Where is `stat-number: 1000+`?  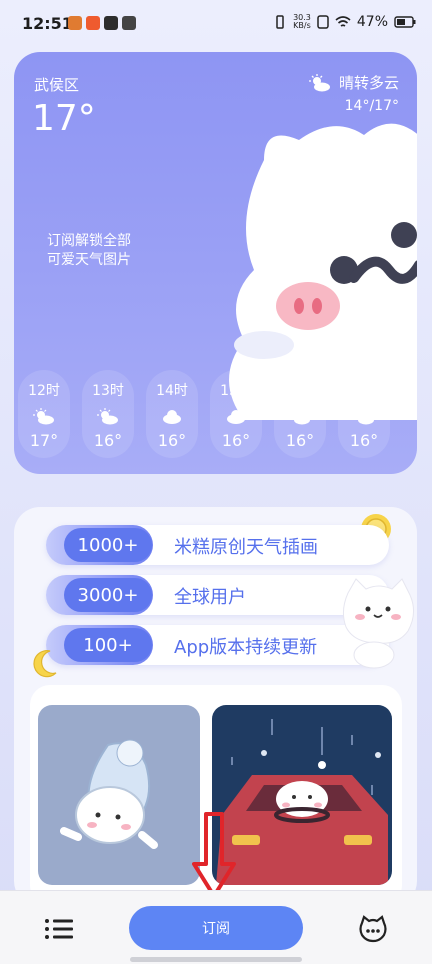 stat-number: 1000+ is located at coordinates (108, 545).